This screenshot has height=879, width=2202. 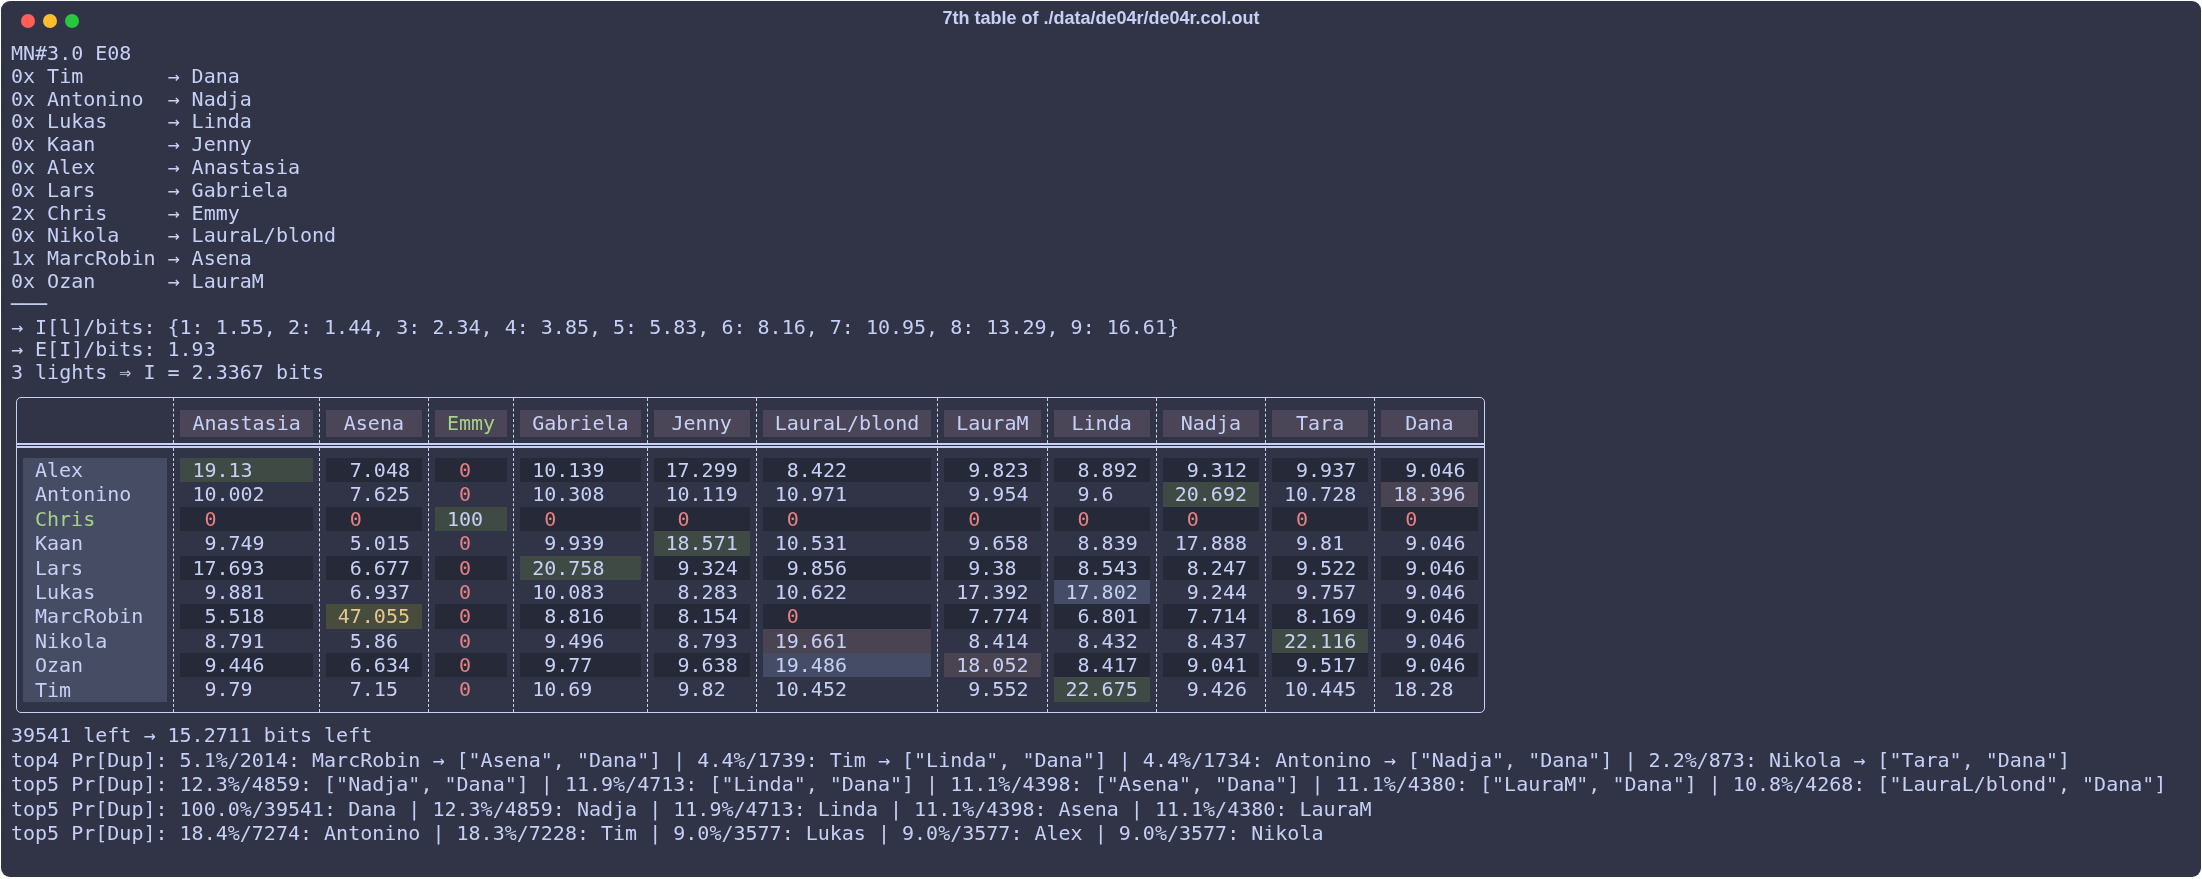 What do you see at coordinates (1320, 470) in the screenshot?
I see `table-cell: 9.937` at bounding box center [1320, 470].